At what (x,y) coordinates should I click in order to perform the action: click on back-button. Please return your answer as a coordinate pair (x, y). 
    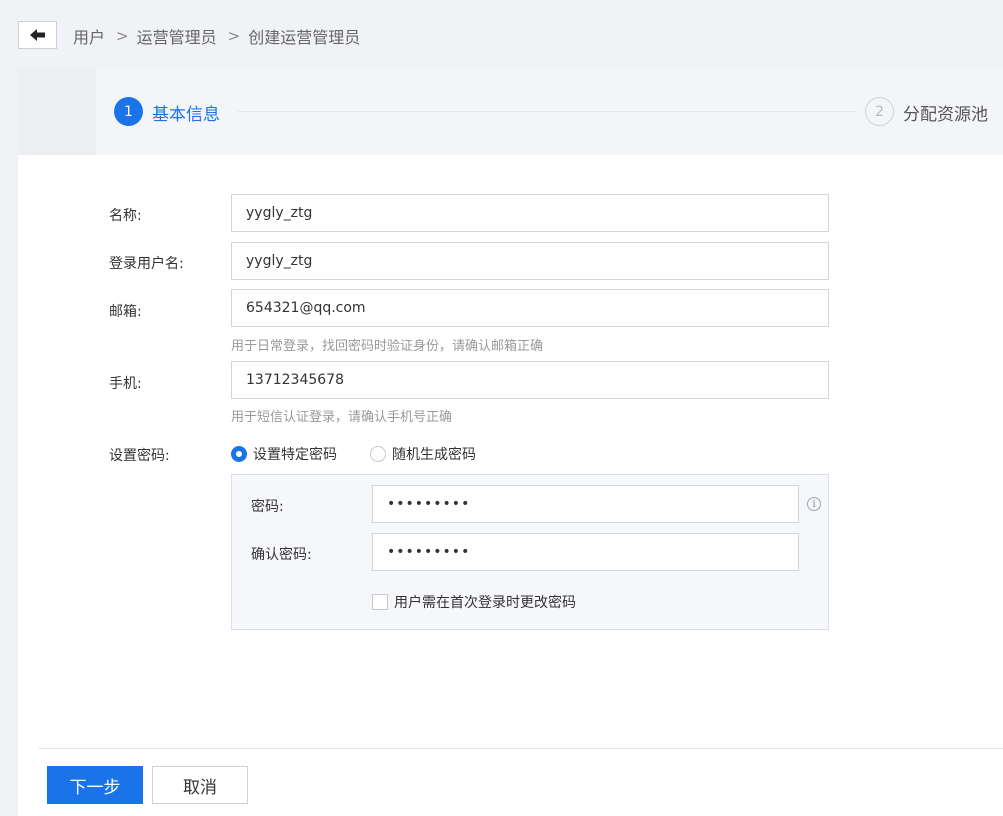
    Looking at the image, I should click on (37, 35).